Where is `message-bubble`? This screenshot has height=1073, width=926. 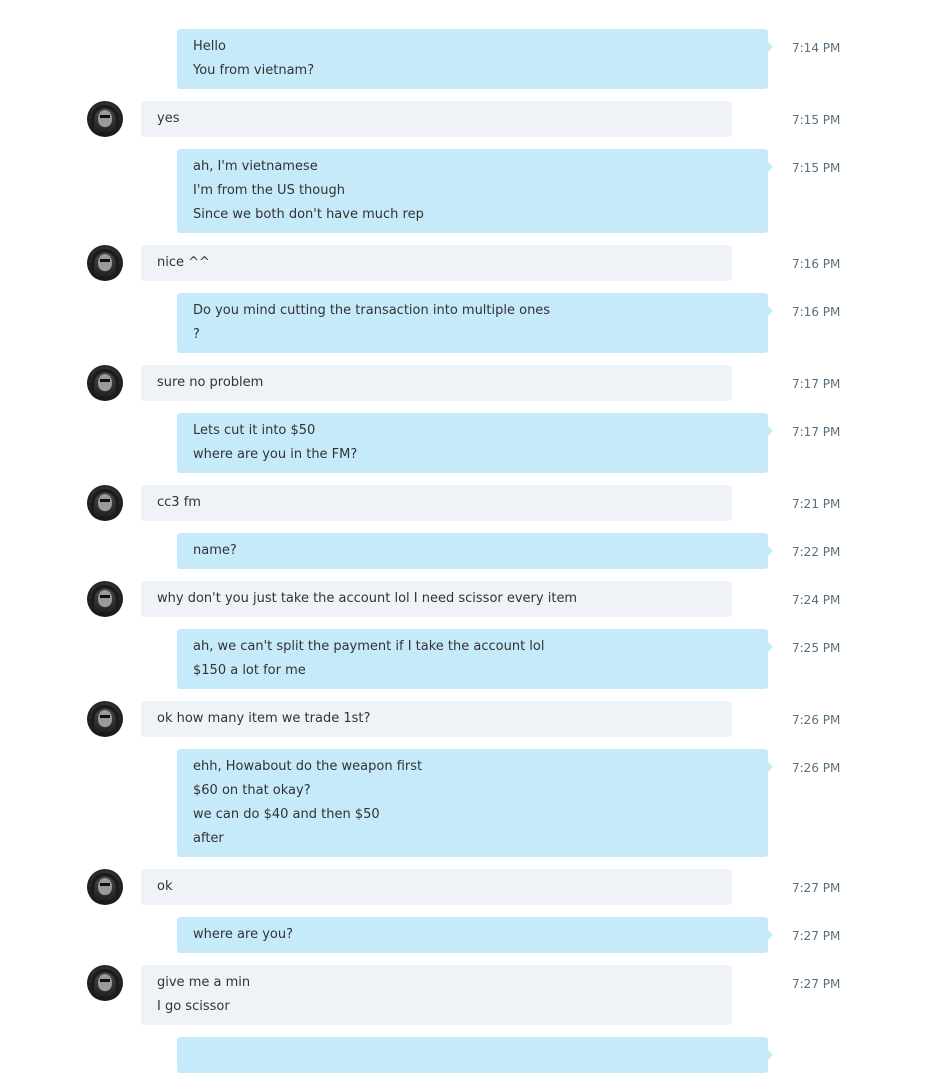
message-bubble is located at coordinates (475, 1055).